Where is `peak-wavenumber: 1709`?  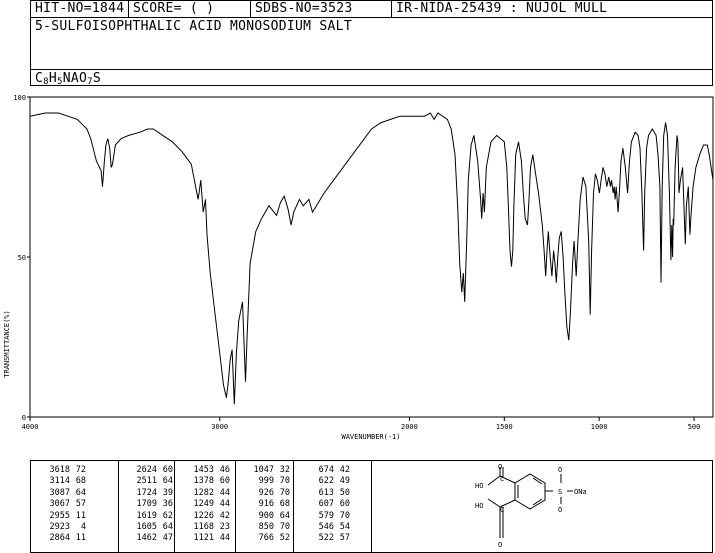 peak-wavenumber: 1709 is located at coordinates (146, 504).